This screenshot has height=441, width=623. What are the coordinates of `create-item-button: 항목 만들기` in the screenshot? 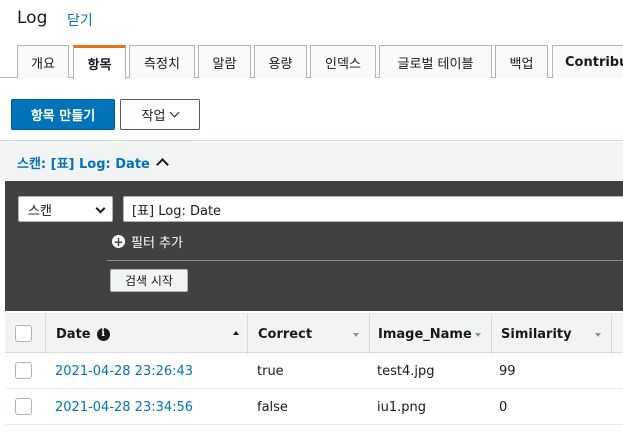 It's located at (63, 114).